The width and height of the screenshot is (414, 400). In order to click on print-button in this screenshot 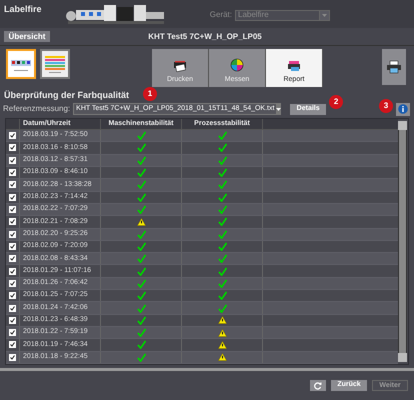, I will do `click(394, 67)`.